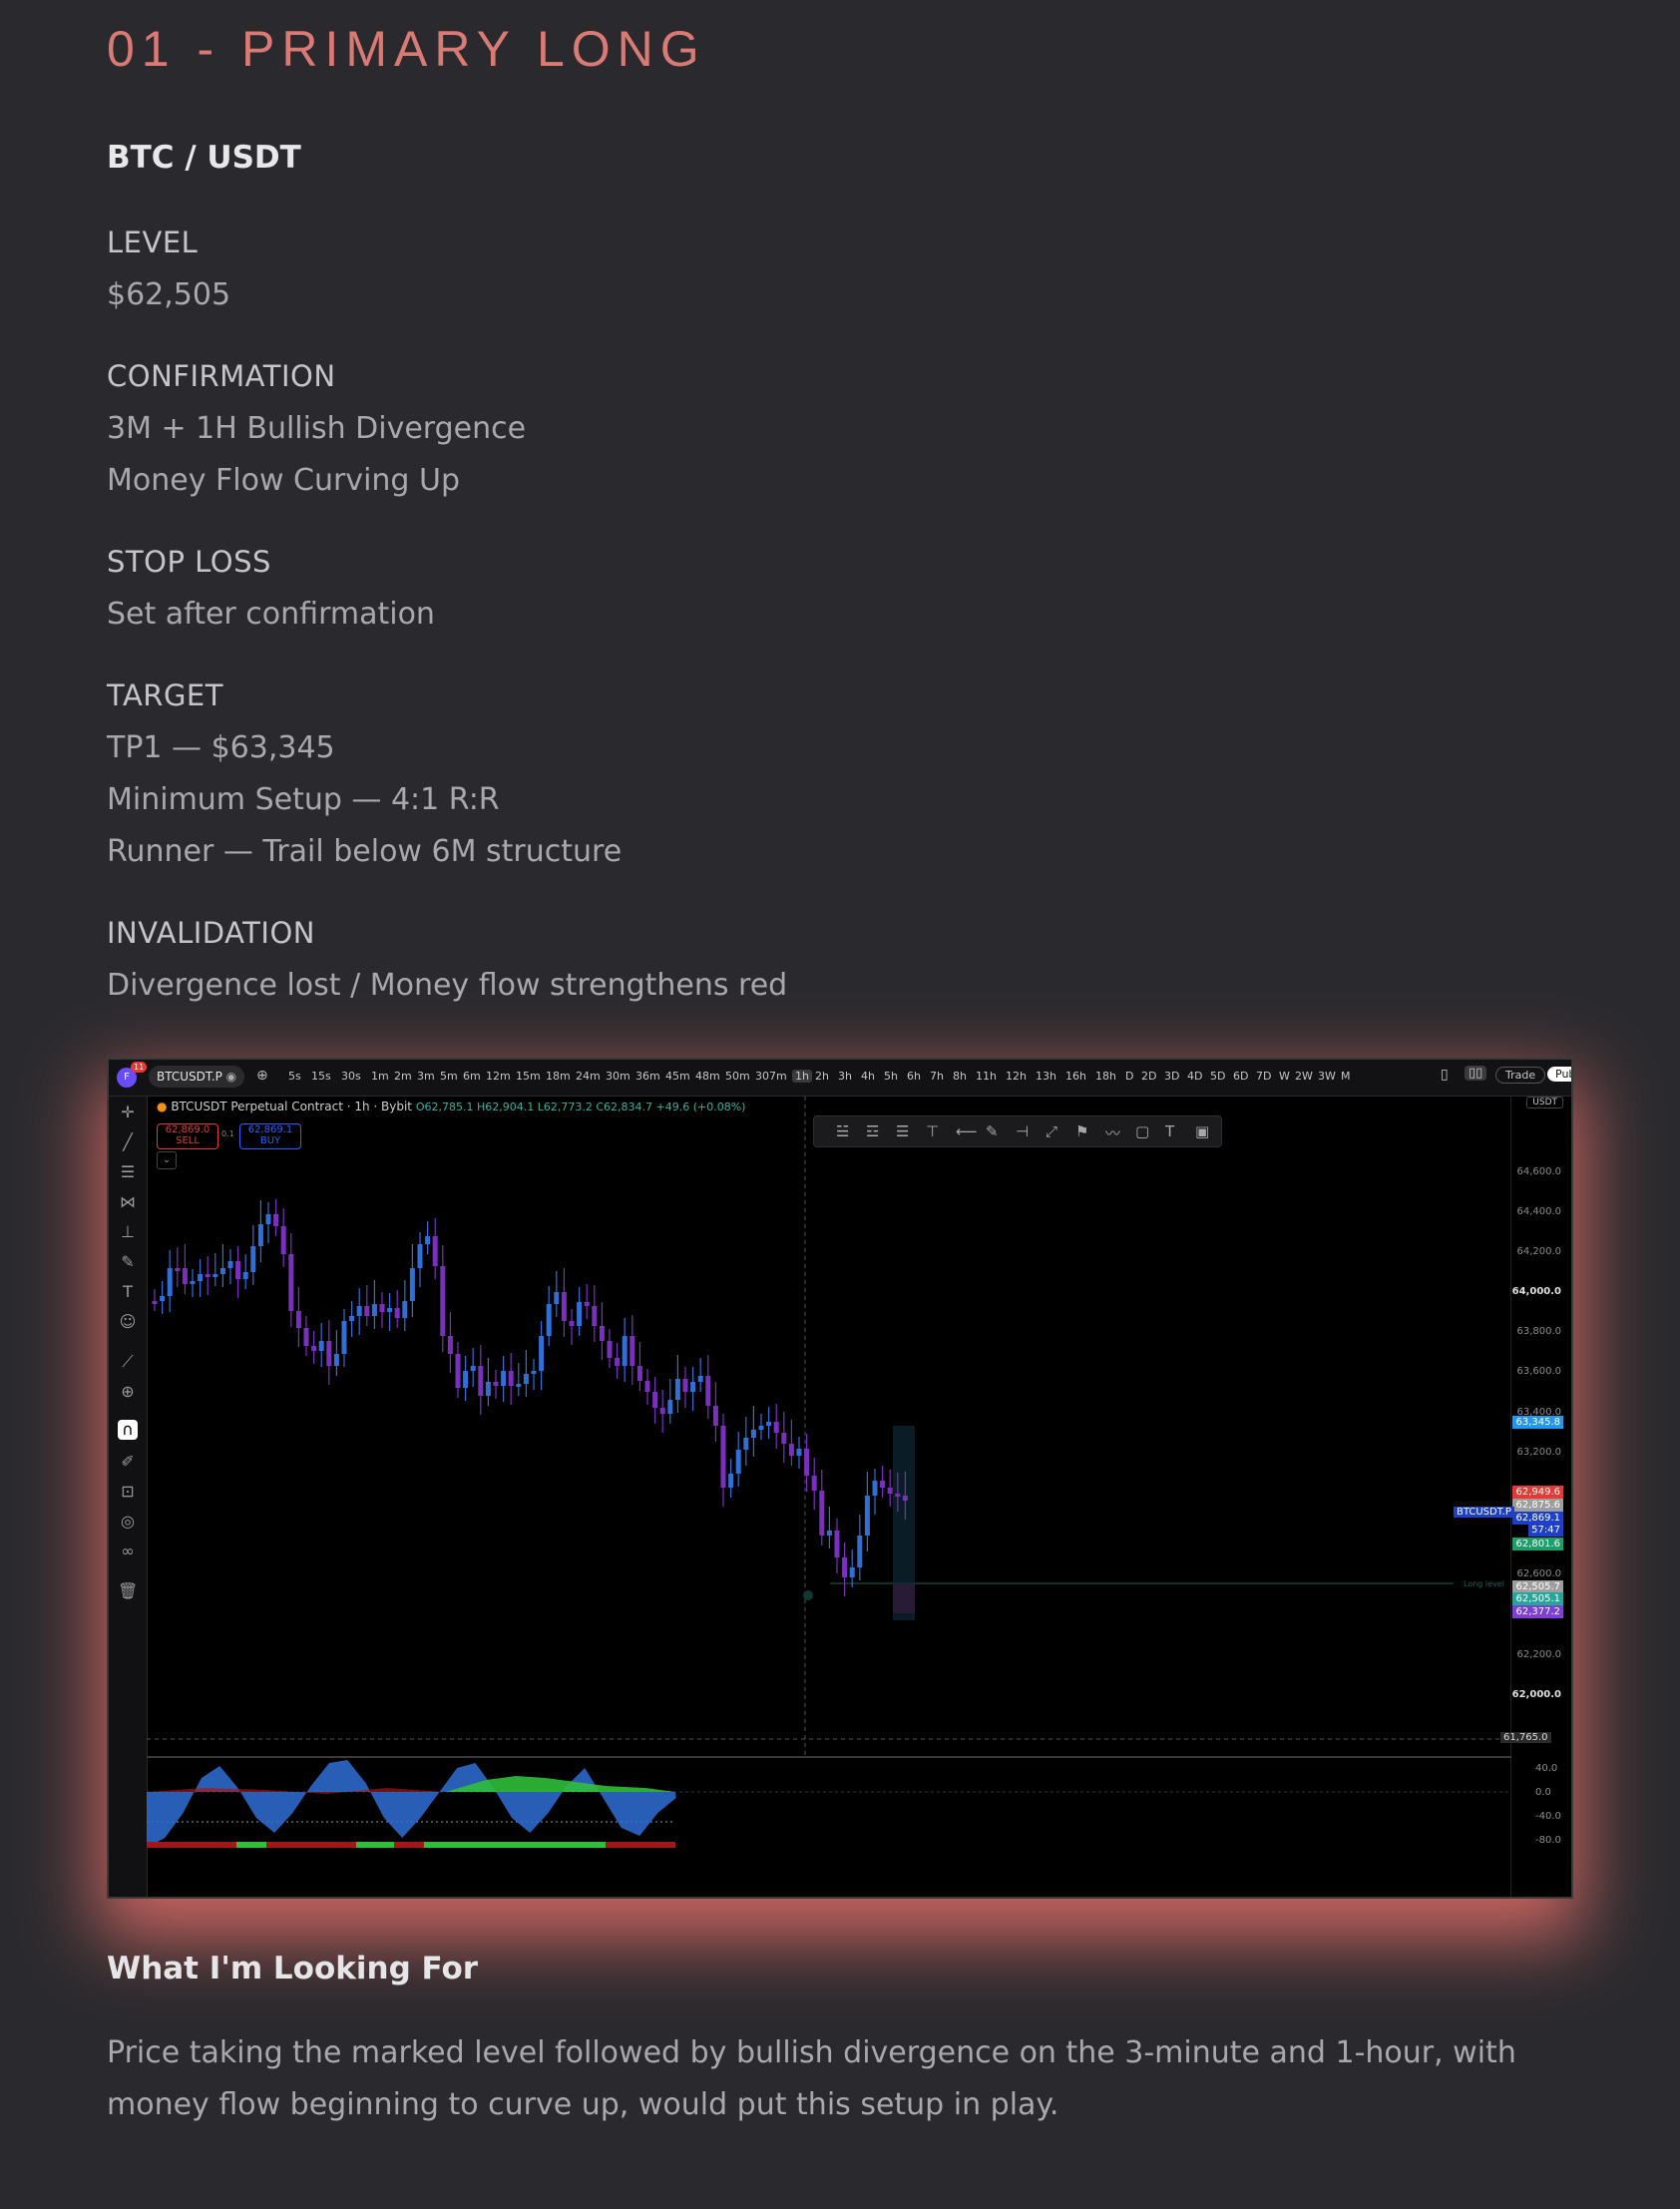 The width and height of the screenshot is (1680, 2209). Describe the element at coordinates (737, 1076) in the screenshot. I see `interval-50m: 50m` at that location.